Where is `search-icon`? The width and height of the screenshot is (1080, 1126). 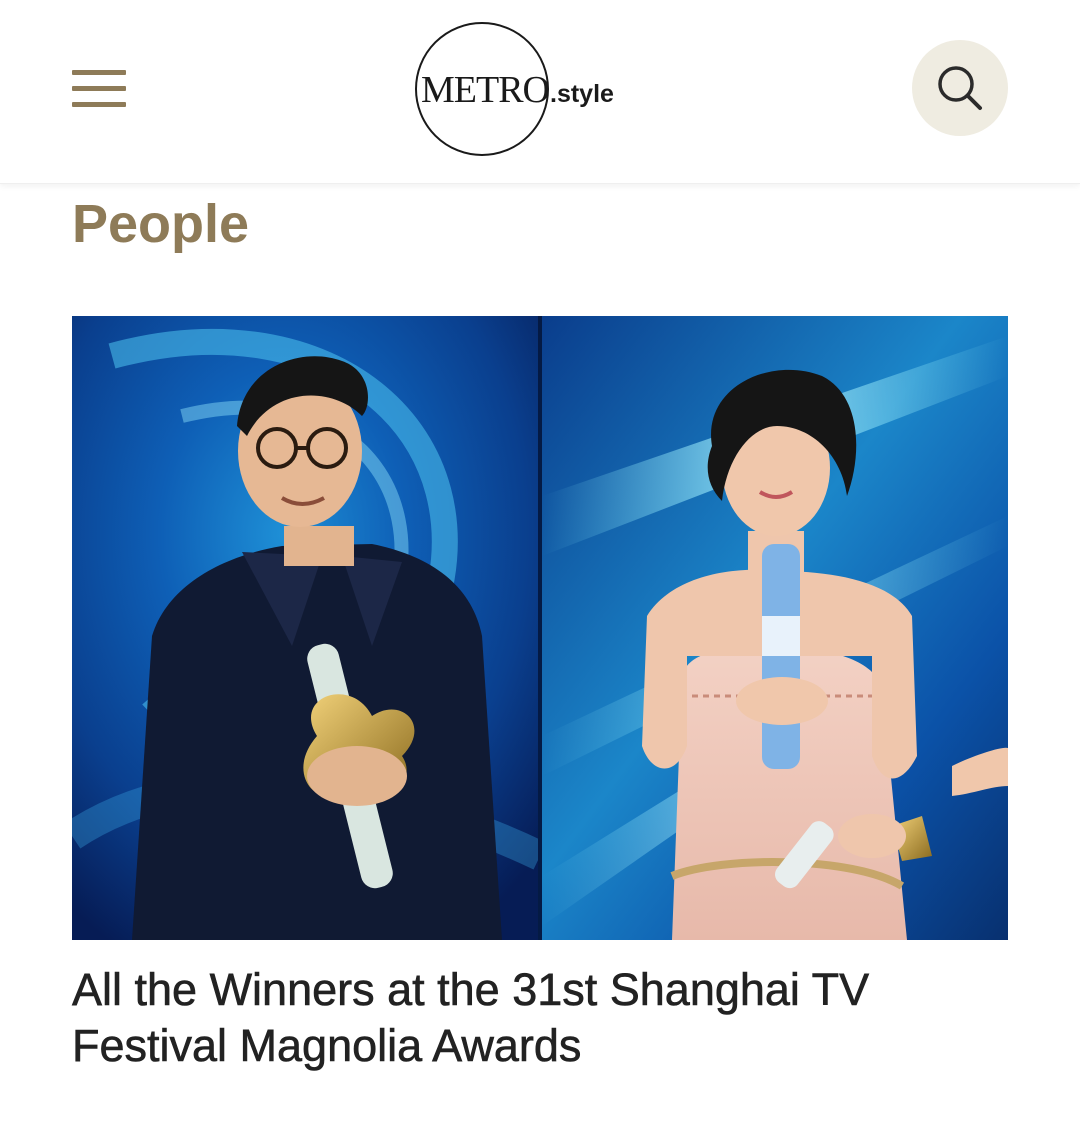
search-icon is located at coordinates (960, 88).